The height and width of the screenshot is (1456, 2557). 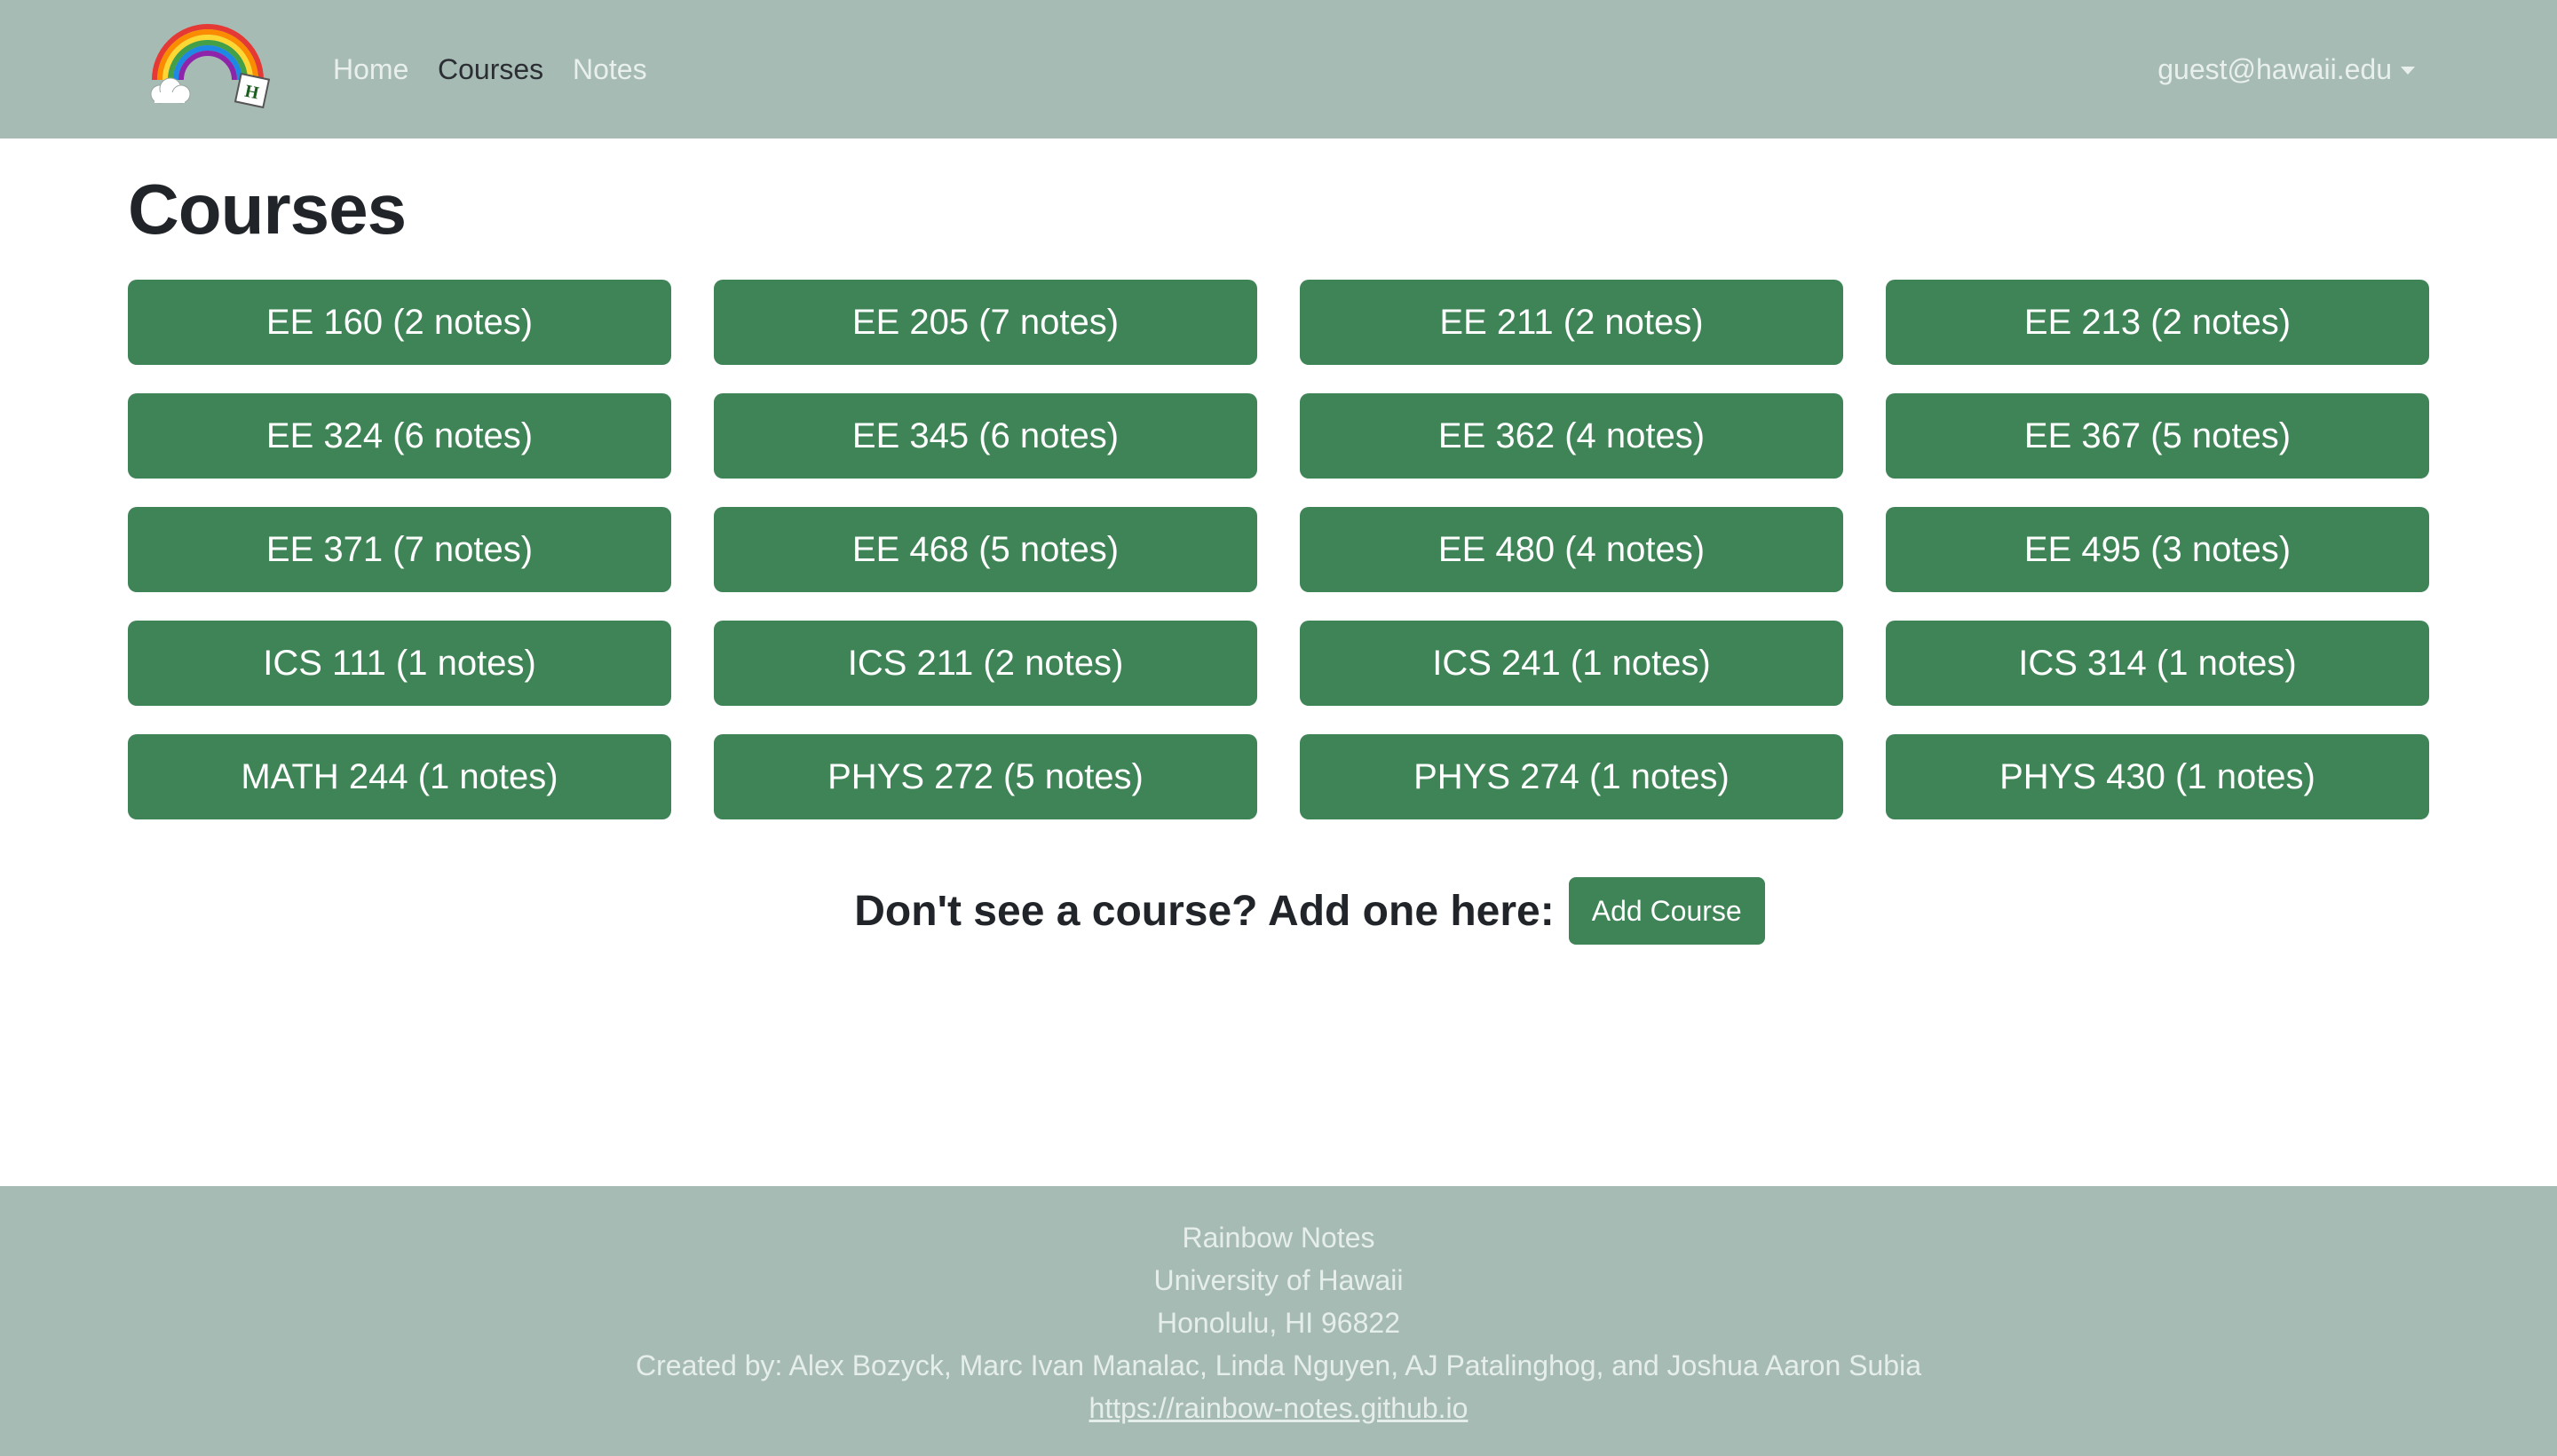 What do you see at coordinates (610, 69) in the screenshot?
I see `nav-link-notes: Notes` at bounding box center [610, 69].